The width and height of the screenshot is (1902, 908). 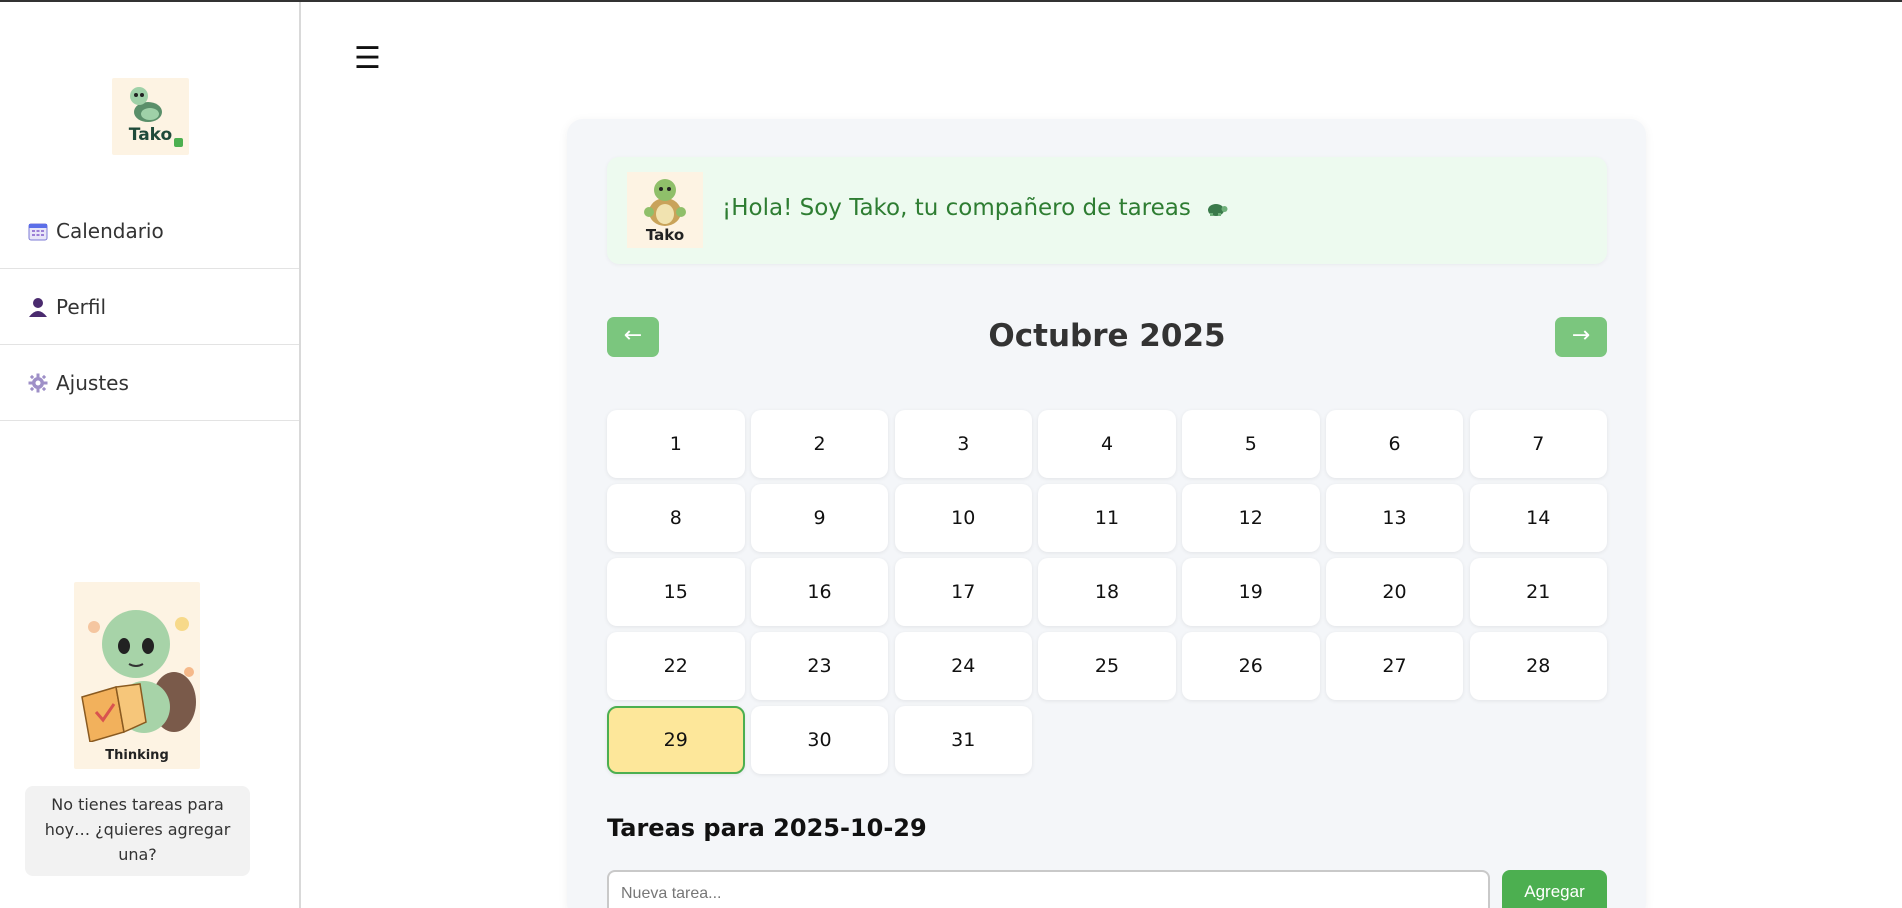 What do you see at coordinates (676, 592) in the screenshot?
I see `calendar-day: 15` at bounding box center [676, 592].